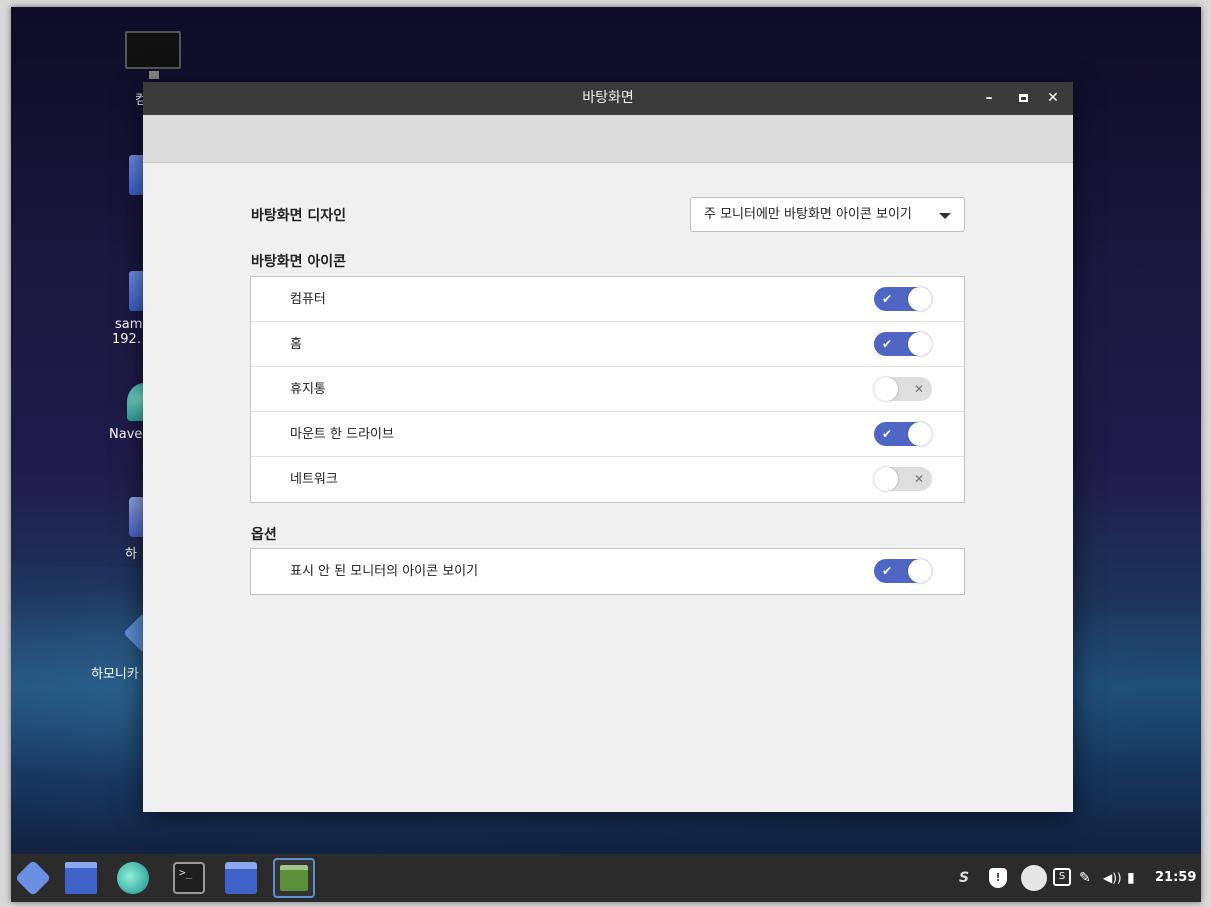 The height and width of the screenshot is (907, 1211). What do you see at coordinates (607, 479) in the screenshot?
I see `list-item-network: 네트워크 ✕` at bounding box center [607, 479].